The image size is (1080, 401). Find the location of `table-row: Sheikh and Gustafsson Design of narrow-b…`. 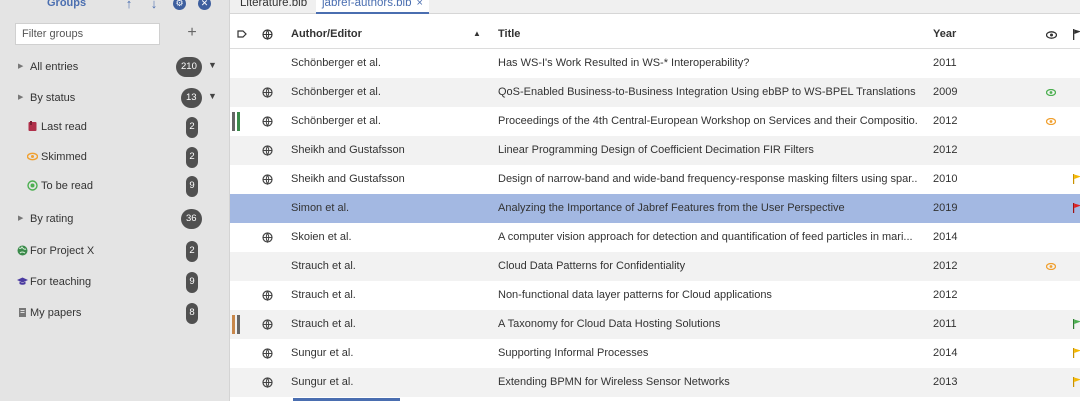

table-row: Sheikh and Gustafsson Design of narrow-b… is located at coordinates (655, 179).